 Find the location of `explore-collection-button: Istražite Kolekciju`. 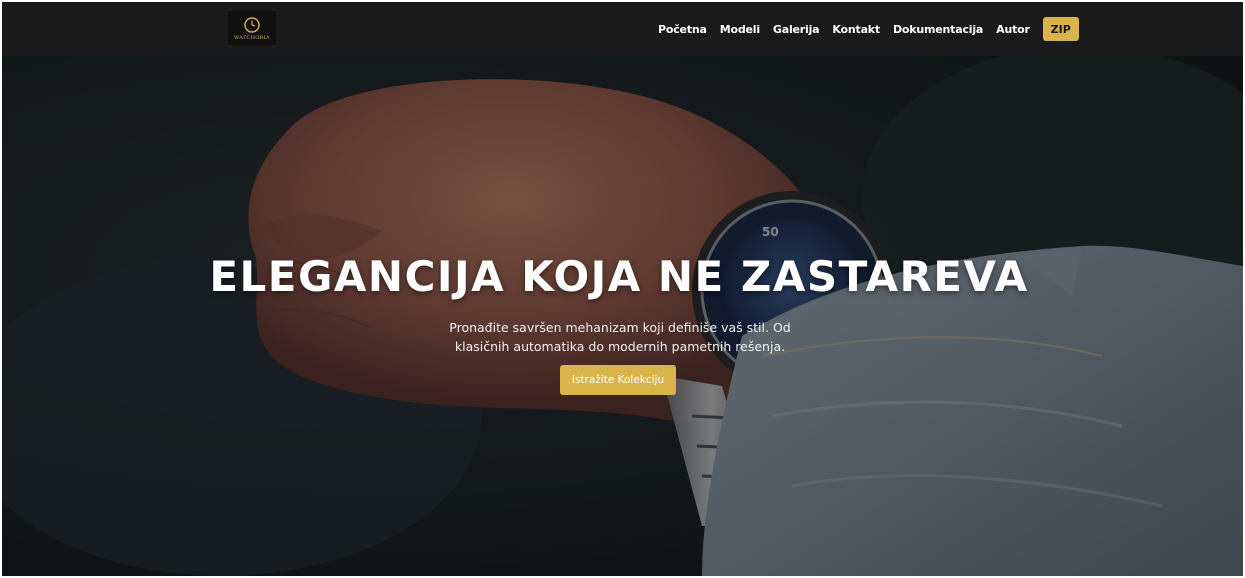

explore-collection-button: Istražite Kolekciju is located at coordinates (618, 380).